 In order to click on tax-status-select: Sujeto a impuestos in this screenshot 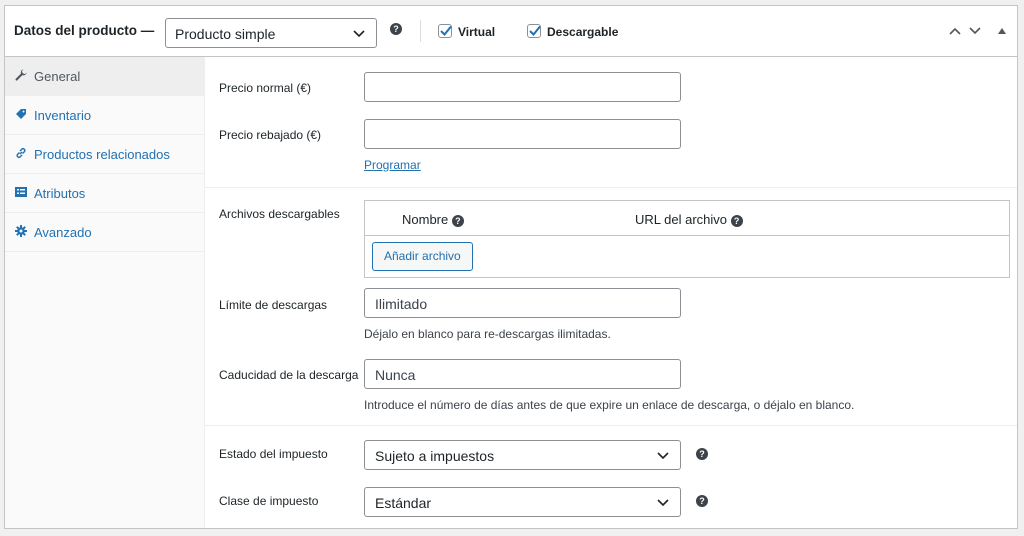, I will do `click(522, 455)`.